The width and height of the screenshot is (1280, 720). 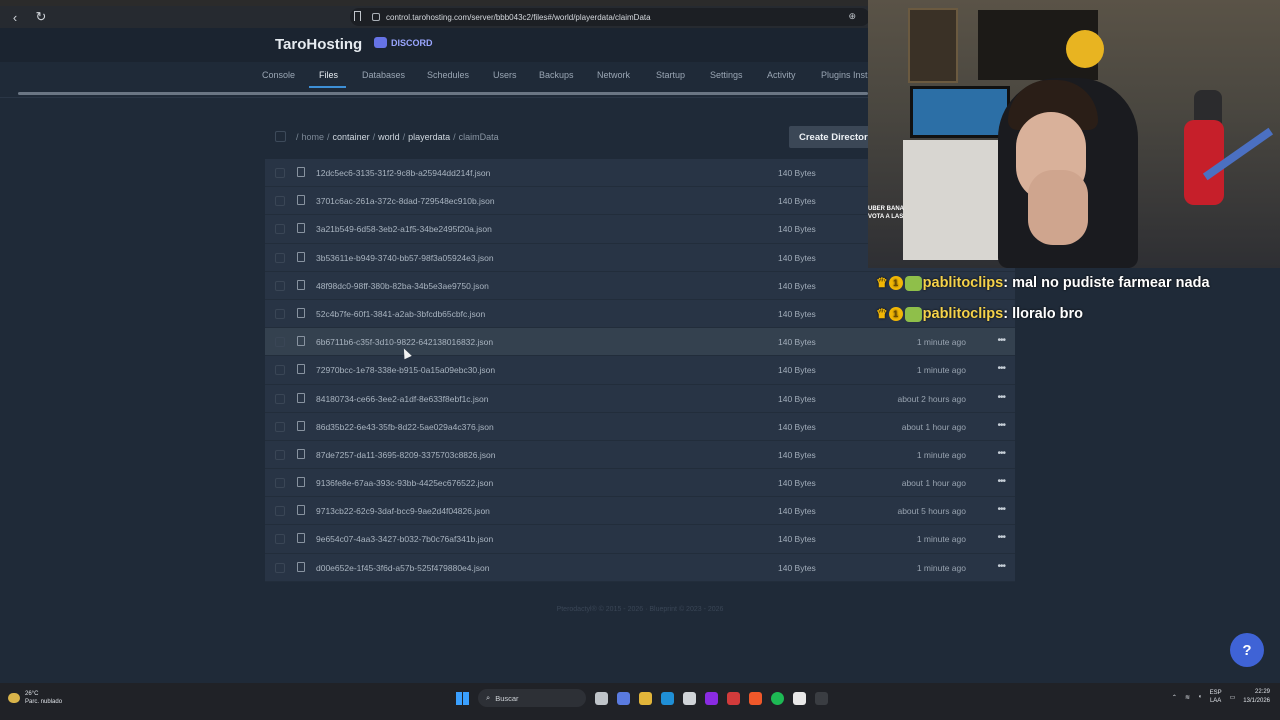 What do you see at coordinates (383, 75) in the screenshot?
I see `tab-databases: Databases` at bounding box center [383, 75].